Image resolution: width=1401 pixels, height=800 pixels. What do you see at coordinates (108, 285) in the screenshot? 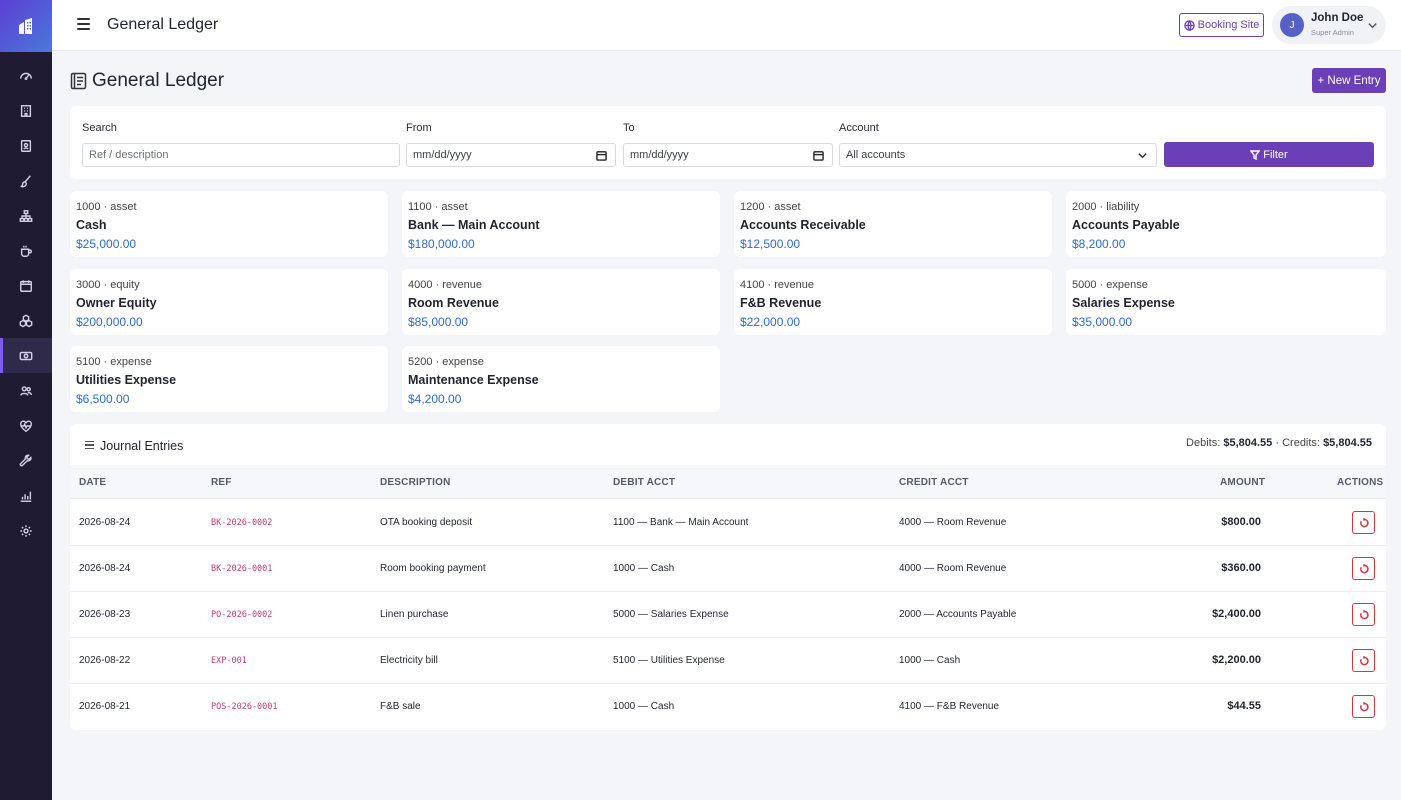
I see `account-meta: 3000 · equity` at bounding box center [108, 285].